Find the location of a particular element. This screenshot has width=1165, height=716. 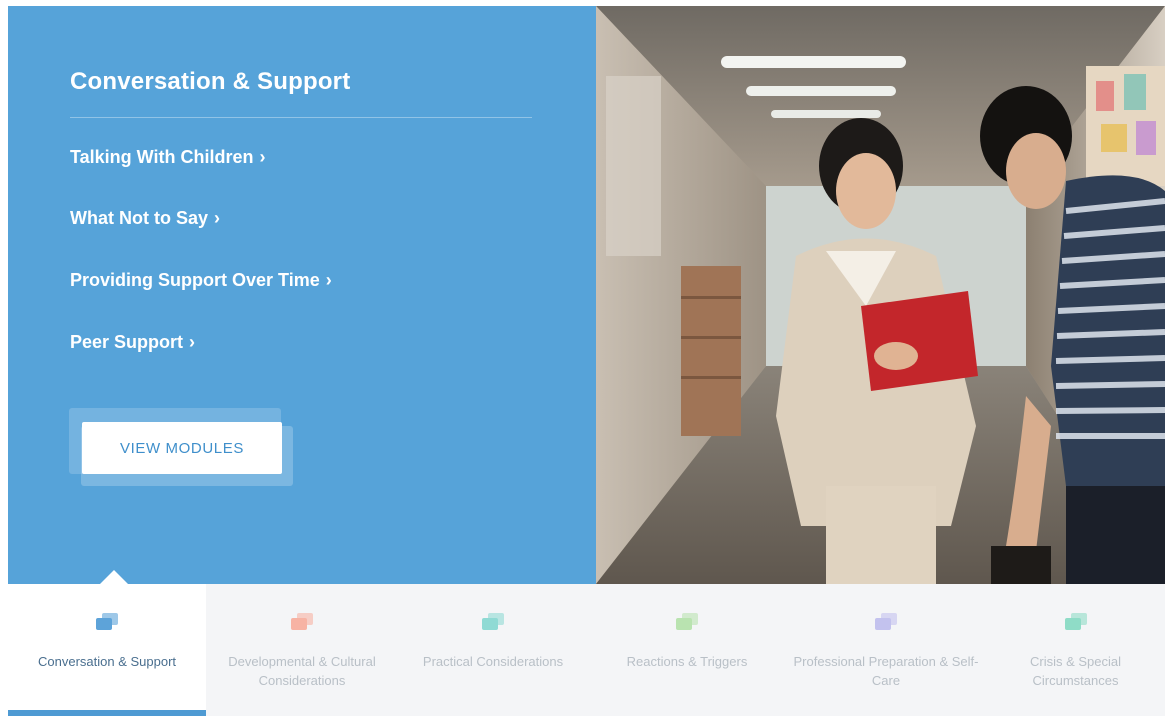

tab-label: Reactions & Triggers is located at coordinates (687, 661).